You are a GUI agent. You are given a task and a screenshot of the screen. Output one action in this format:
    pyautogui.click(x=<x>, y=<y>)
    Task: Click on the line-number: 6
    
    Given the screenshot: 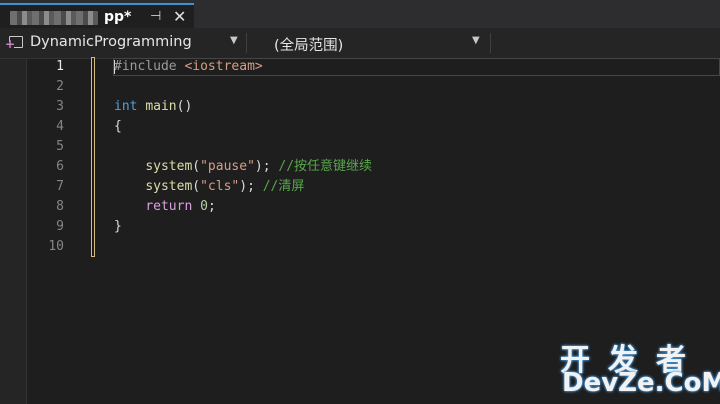 What is the action you would take?
    pyautogui.click(x=60, y=166)
    